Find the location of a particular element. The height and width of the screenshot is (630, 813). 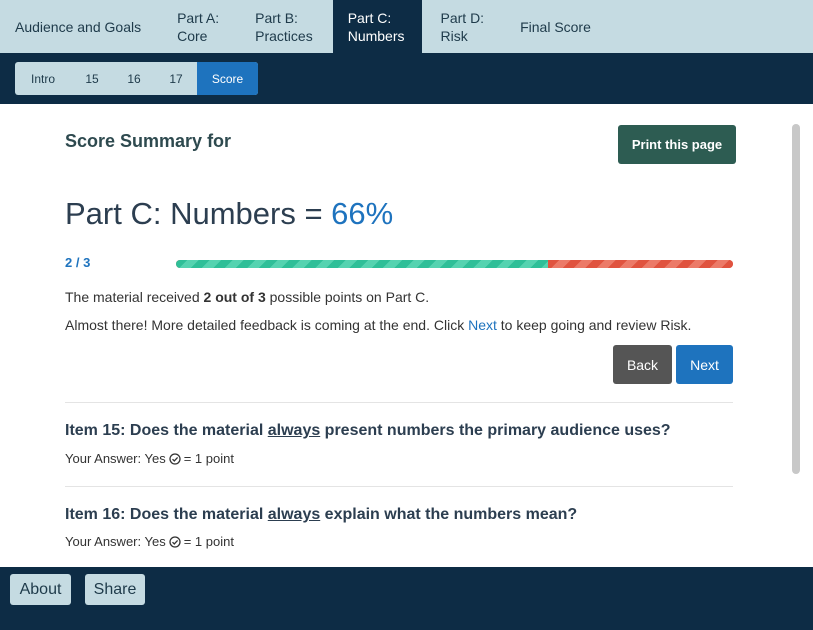

scrollbar-thumb is located at coordinates (796, 299).